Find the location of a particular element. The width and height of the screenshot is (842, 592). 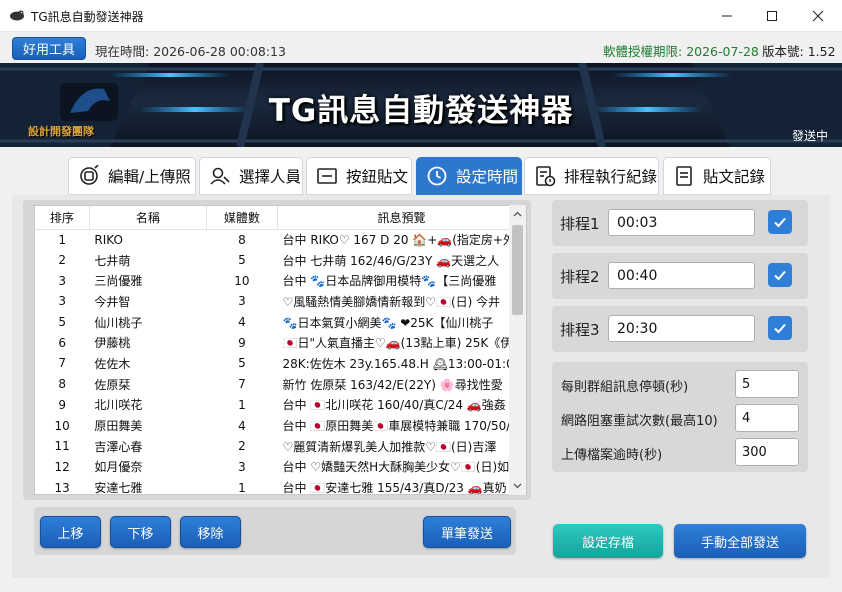

version: 版本號: 1.52 is located at coordinates (799, 50).